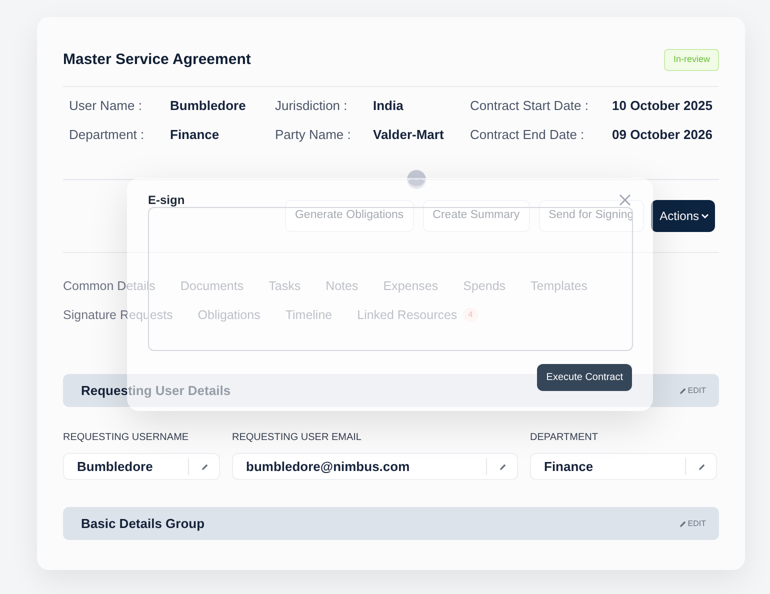 This screenshot has height=594, width=770. What do you see at coordinates (212, 286) in the screenshot?
I see `tab: Documents` at bounding box center [212, 286].